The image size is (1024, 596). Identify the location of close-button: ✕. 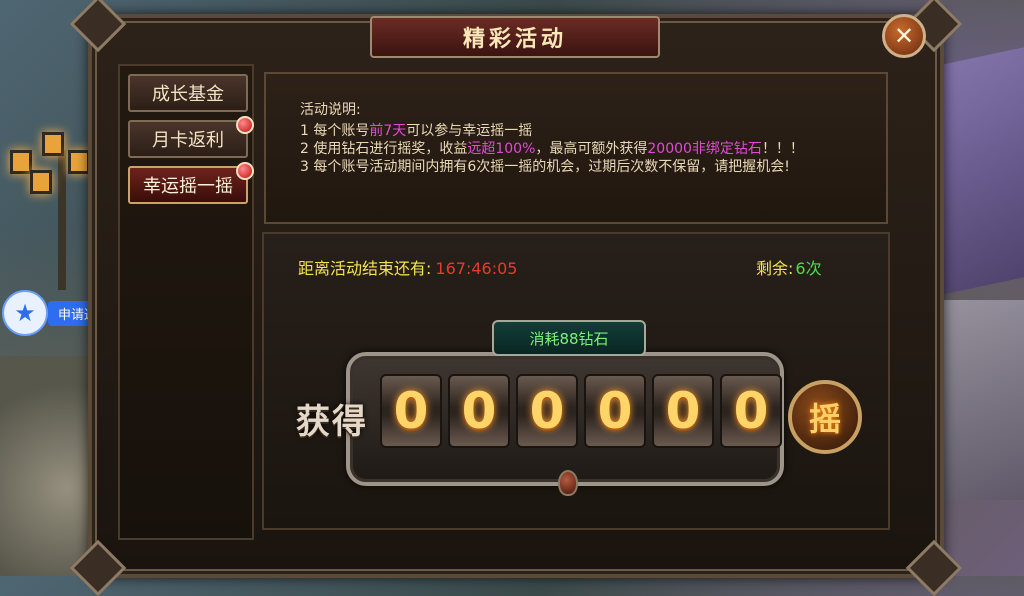
(904, 36).